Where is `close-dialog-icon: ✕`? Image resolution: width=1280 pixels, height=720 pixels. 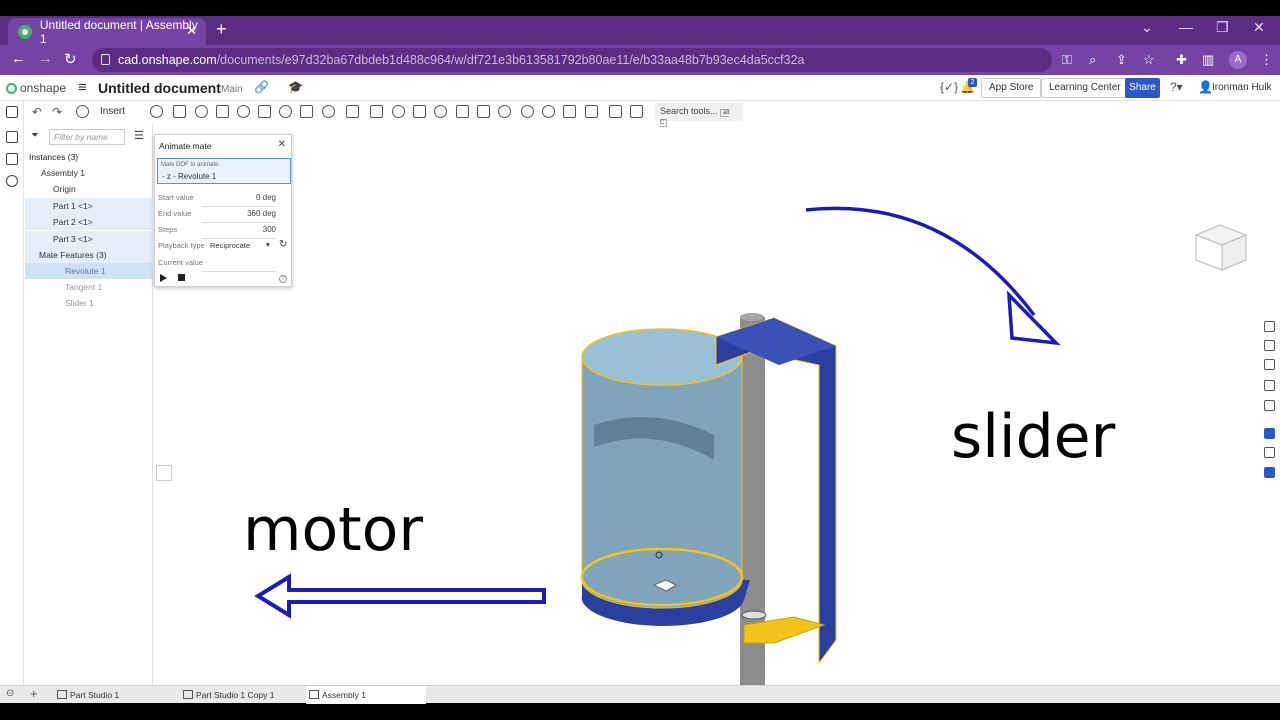 close-dialog-icon: ✕ is located at coordinates (282, 144).